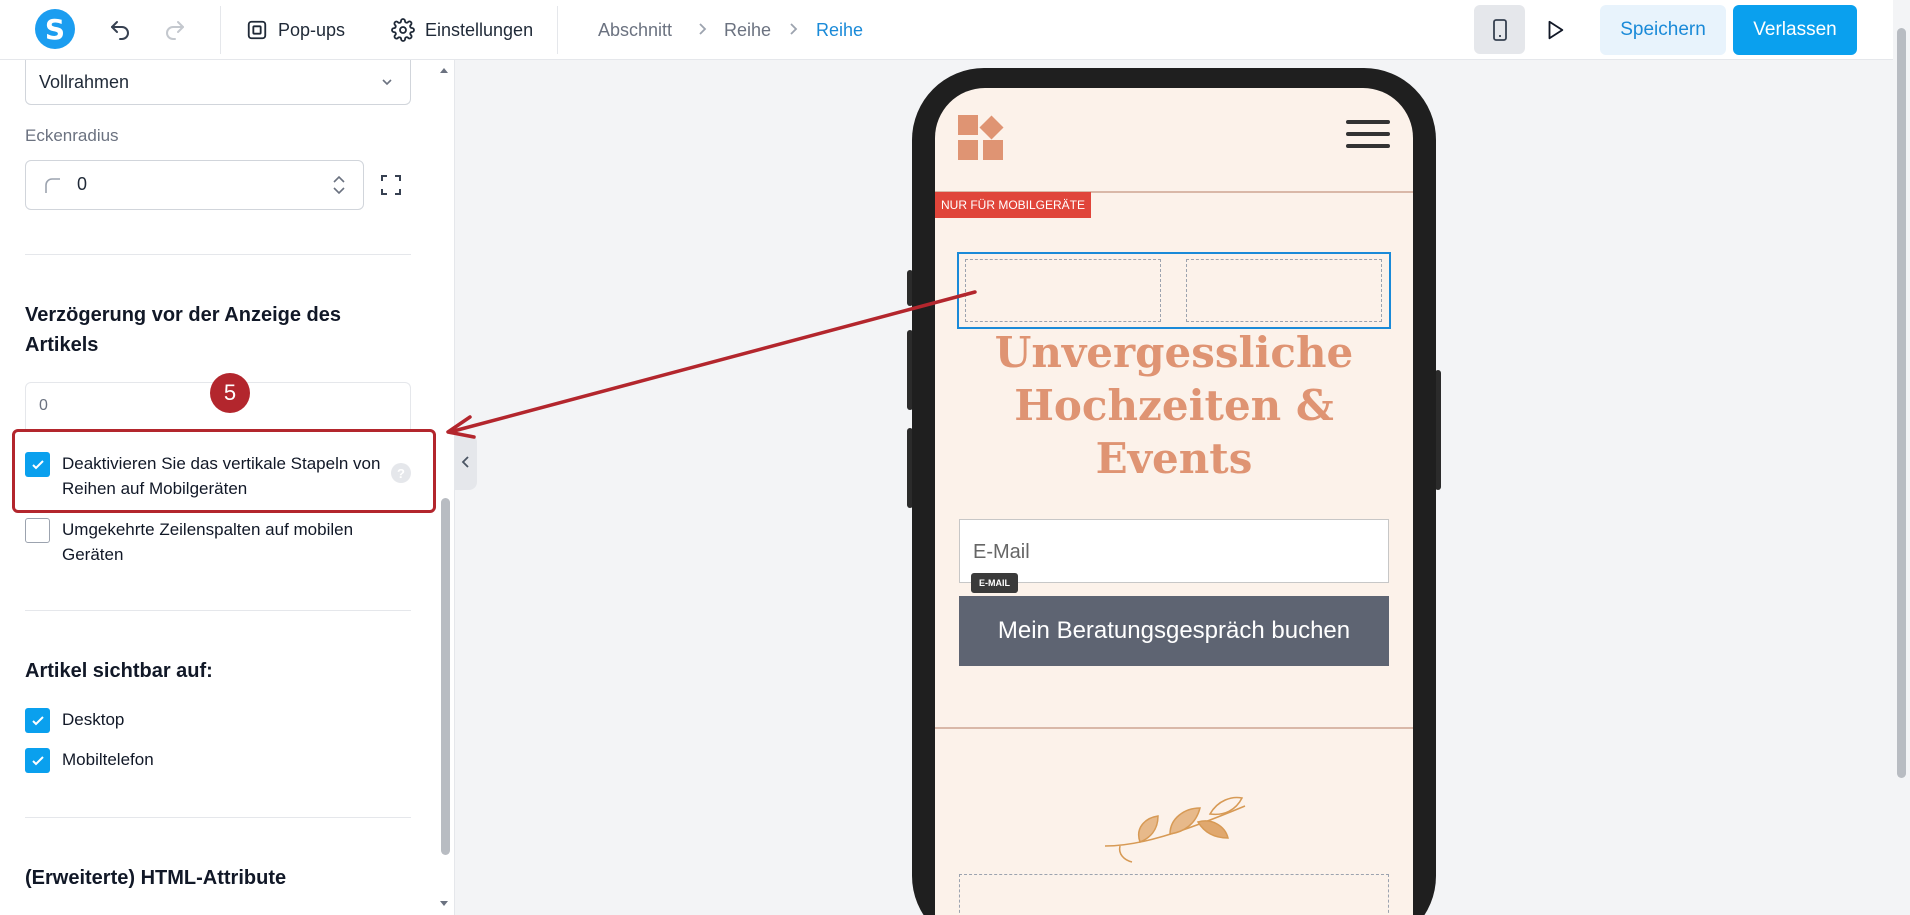 Image resolution: width=1910 pixels, height=915 pixels. What do you see at coordinates (72, 135) in the screenshot?
I see `corner-radius-label: Eckenradius` at bounding box center [72, 135].